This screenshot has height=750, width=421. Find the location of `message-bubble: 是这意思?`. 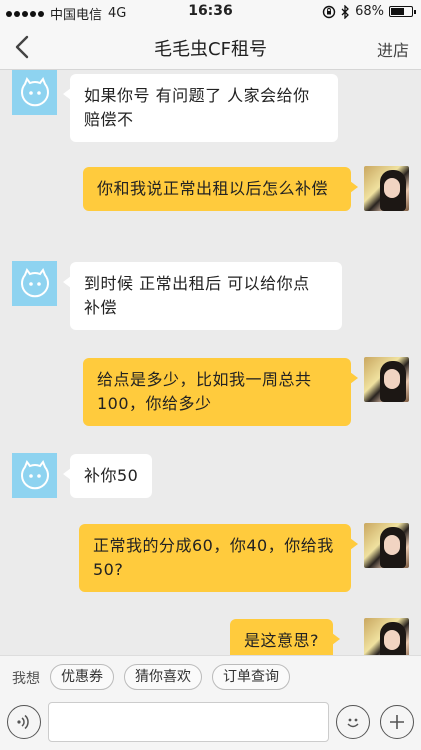

message-bubble: 是这意思? is located at coordinates (285, 637).